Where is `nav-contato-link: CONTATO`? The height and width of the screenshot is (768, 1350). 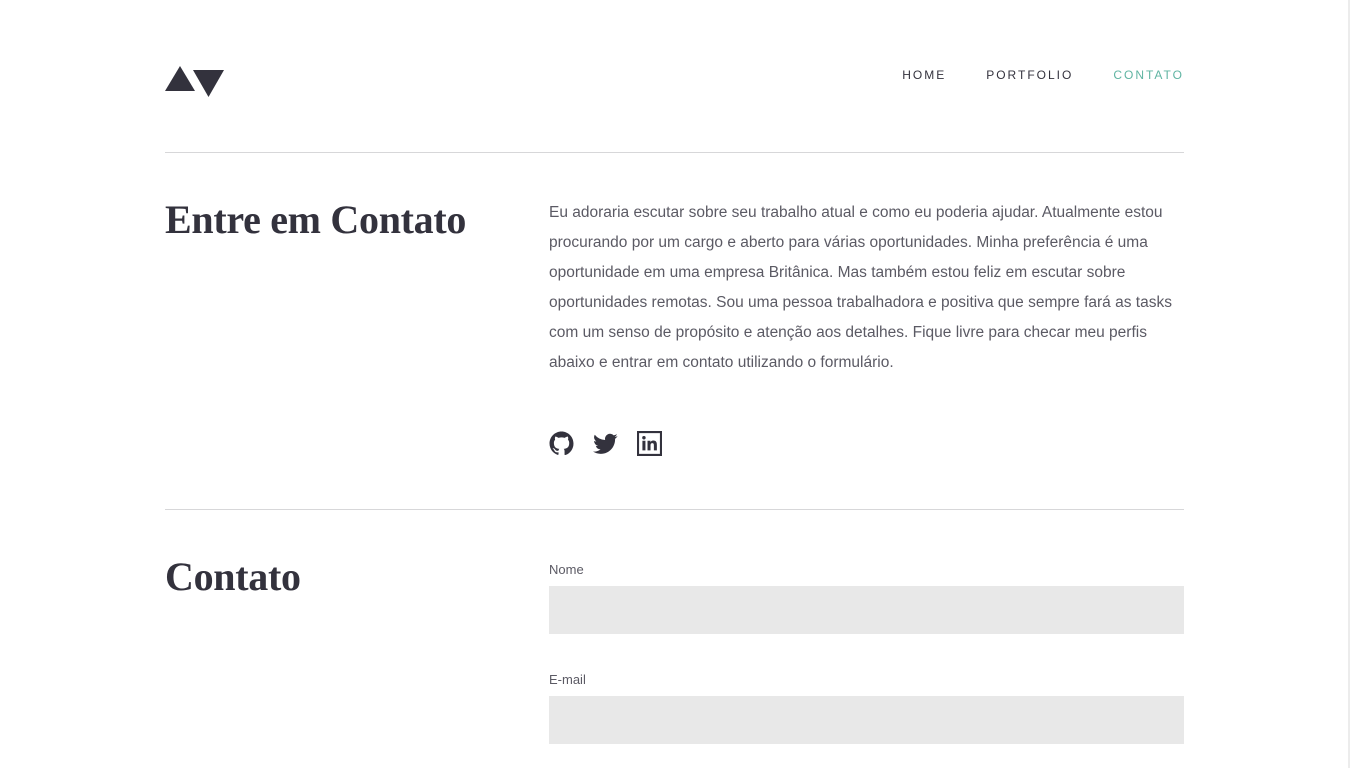
nav-contato-link: CONTATO is located at coordinates (1148, 75).